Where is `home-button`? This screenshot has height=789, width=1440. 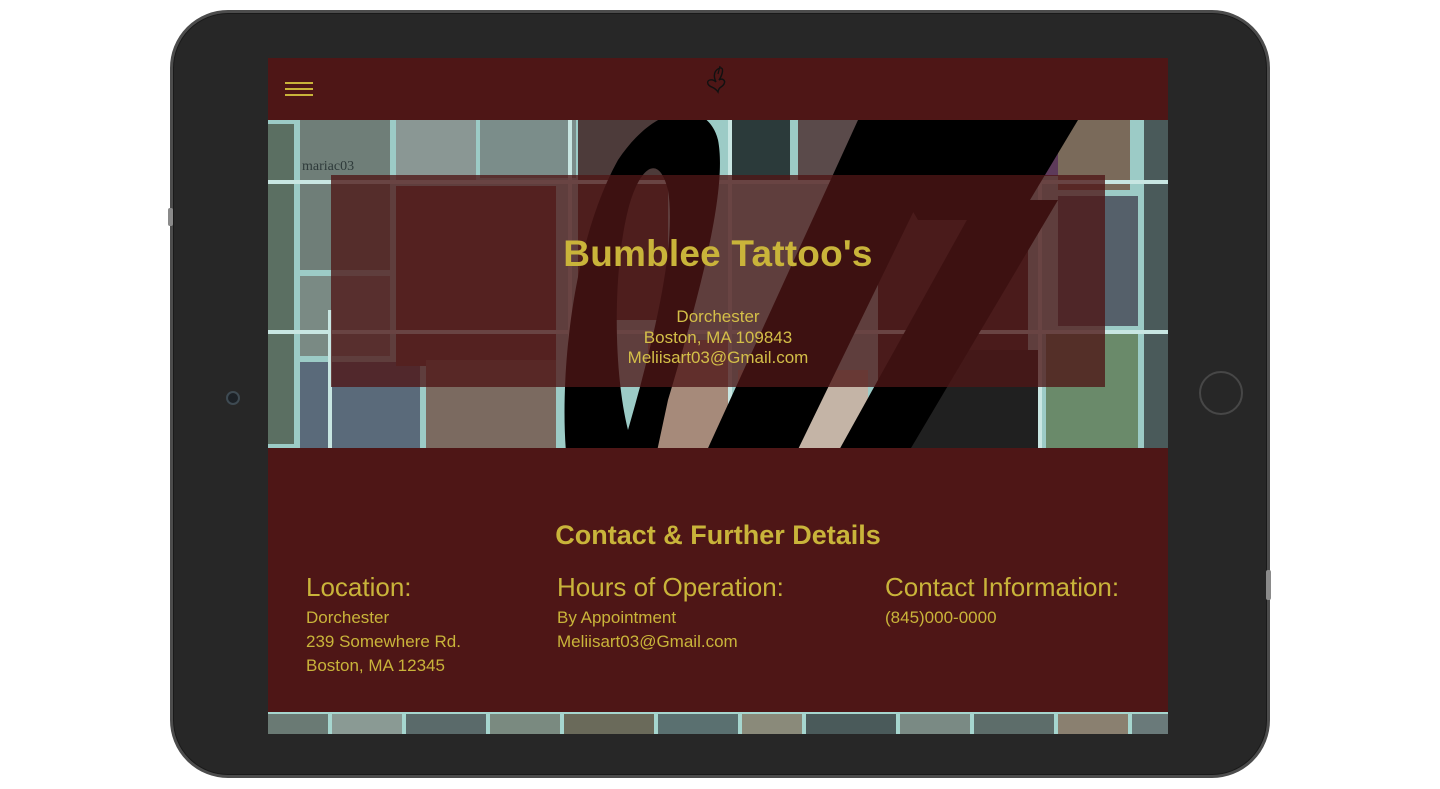 home-button is located at coordinates (1221, 393).